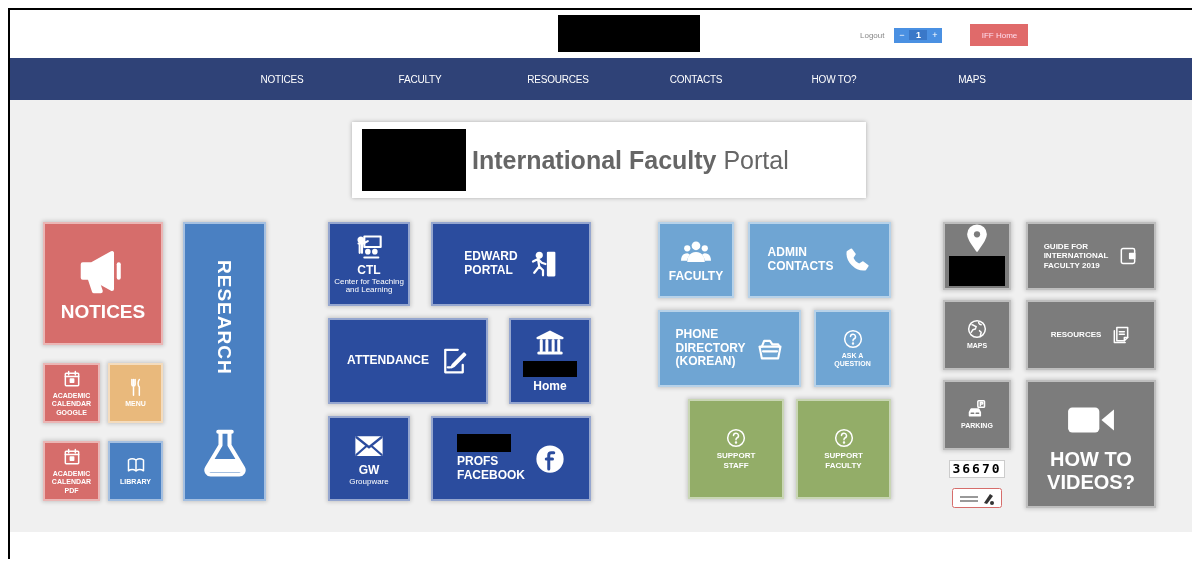 The width and height of the screenshot is (1192, 561). What do you see at coordinates (491, 264) in the screenshot?
I see `tile-label: EDWARD PORTAL` at bounding box center [491, 264].